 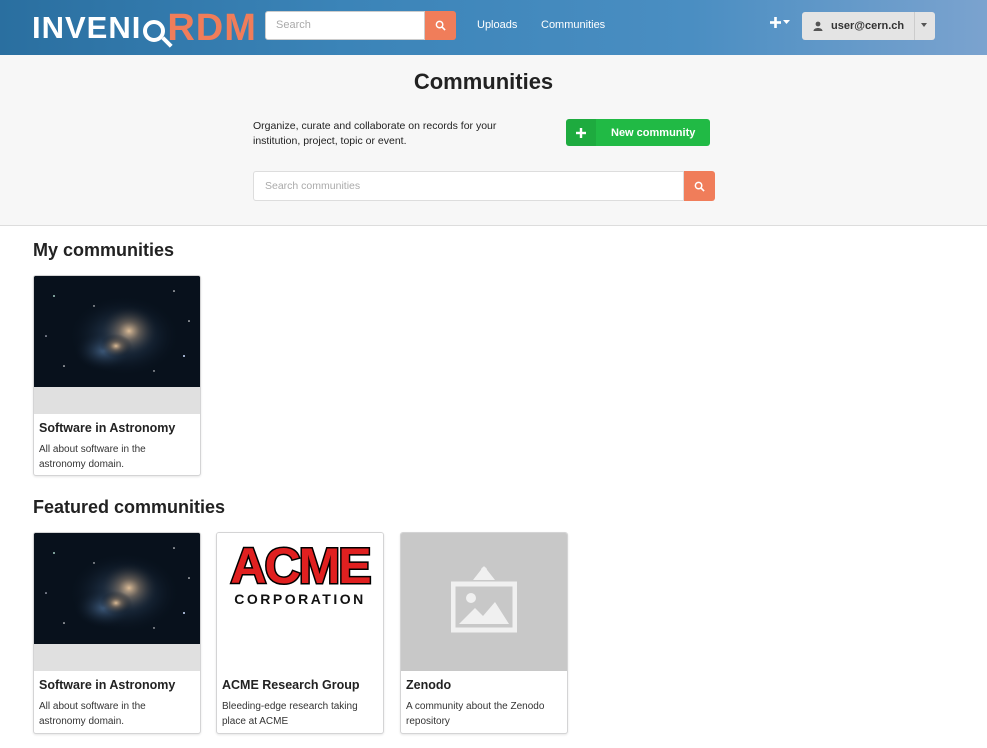 I want to click on acme-logo: ACME CORPORATION, so click(x=300, y=602).